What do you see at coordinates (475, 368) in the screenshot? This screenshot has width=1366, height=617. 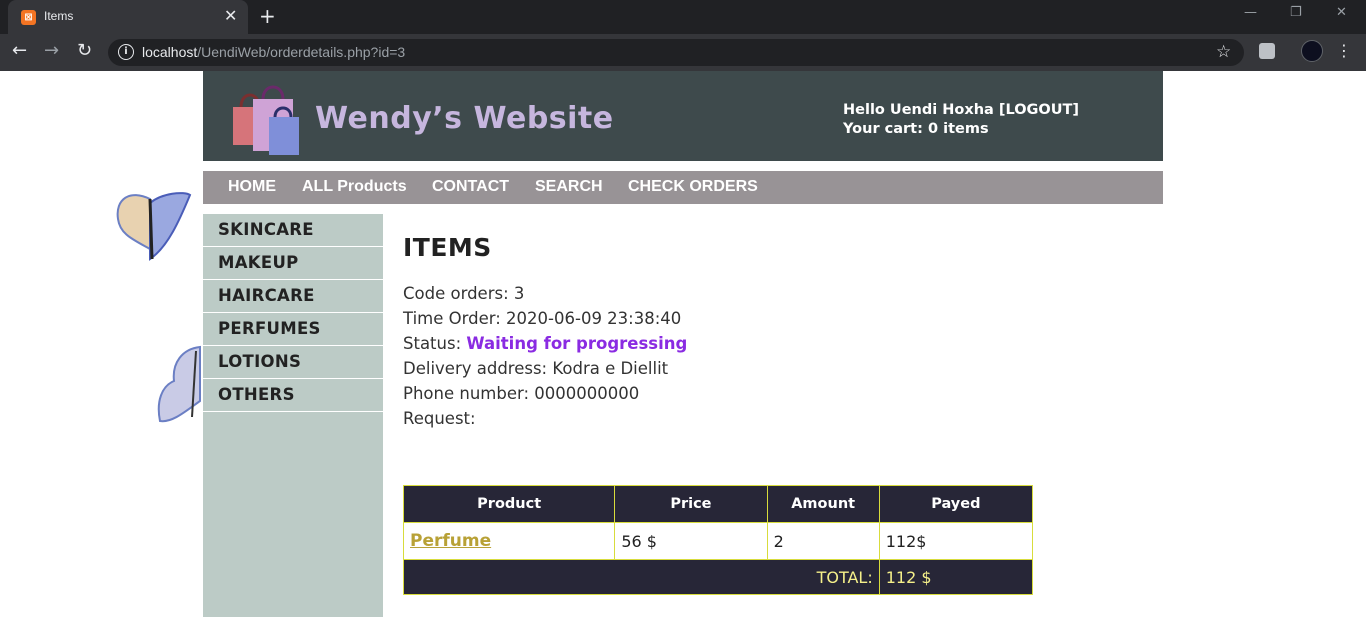 I see `delivery-address-label: Delivery address:` at bounding box center [475, 368].